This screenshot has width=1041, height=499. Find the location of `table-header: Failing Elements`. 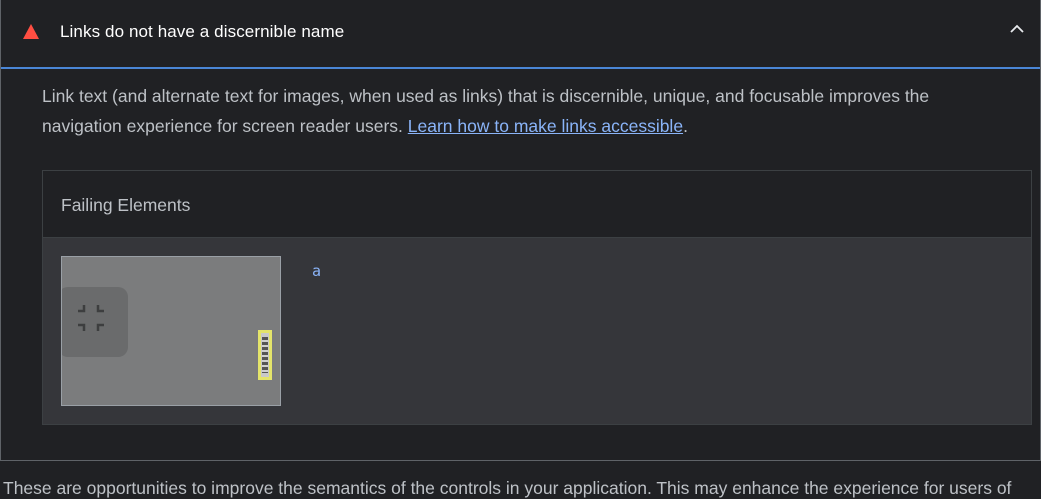

table-header: Failing Elements is located at coordinates (537, 204).